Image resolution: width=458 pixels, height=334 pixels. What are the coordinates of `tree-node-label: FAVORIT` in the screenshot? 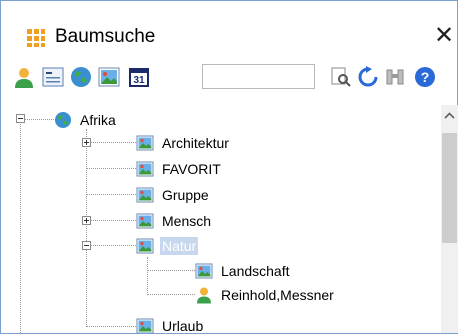 It's located at (191, 169).